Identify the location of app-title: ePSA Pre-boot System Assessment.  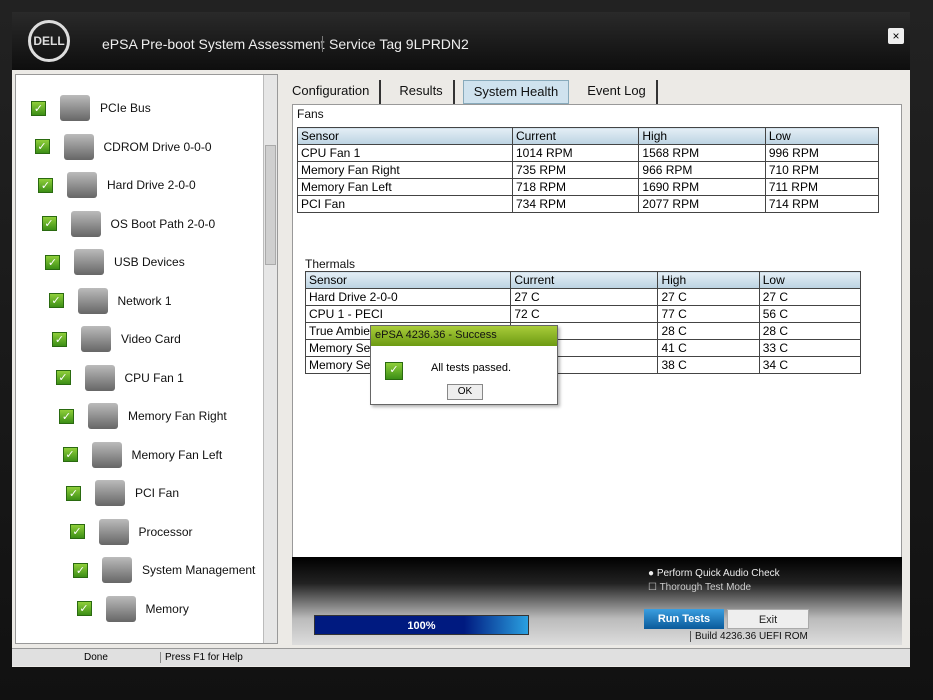
(213, 44).